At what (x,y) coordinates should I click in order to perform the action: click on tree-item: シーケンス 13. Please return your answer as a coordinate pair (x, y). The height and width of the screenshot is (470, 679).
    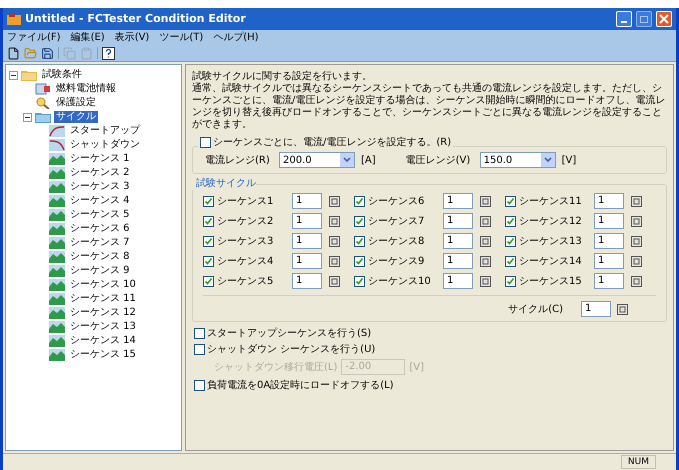
    Looking at the image, I should click on (103, 327).